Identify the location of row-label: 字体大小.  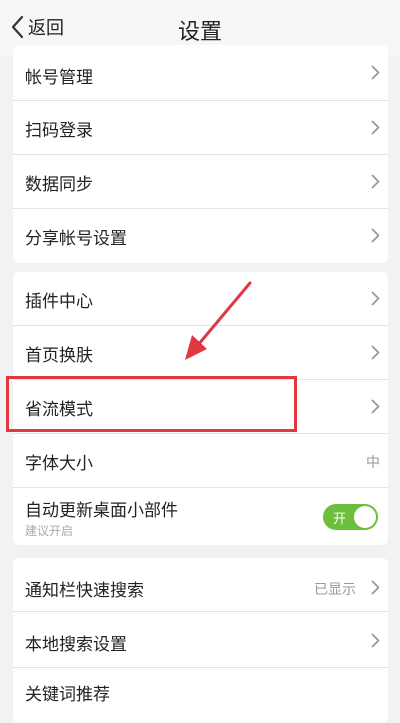
(59, 464).